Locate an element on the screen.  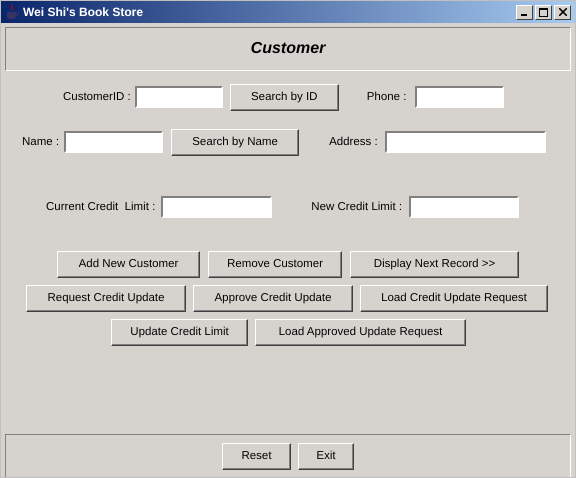
field-label: Current Credit Limit : is located at coordinates (101, 207).